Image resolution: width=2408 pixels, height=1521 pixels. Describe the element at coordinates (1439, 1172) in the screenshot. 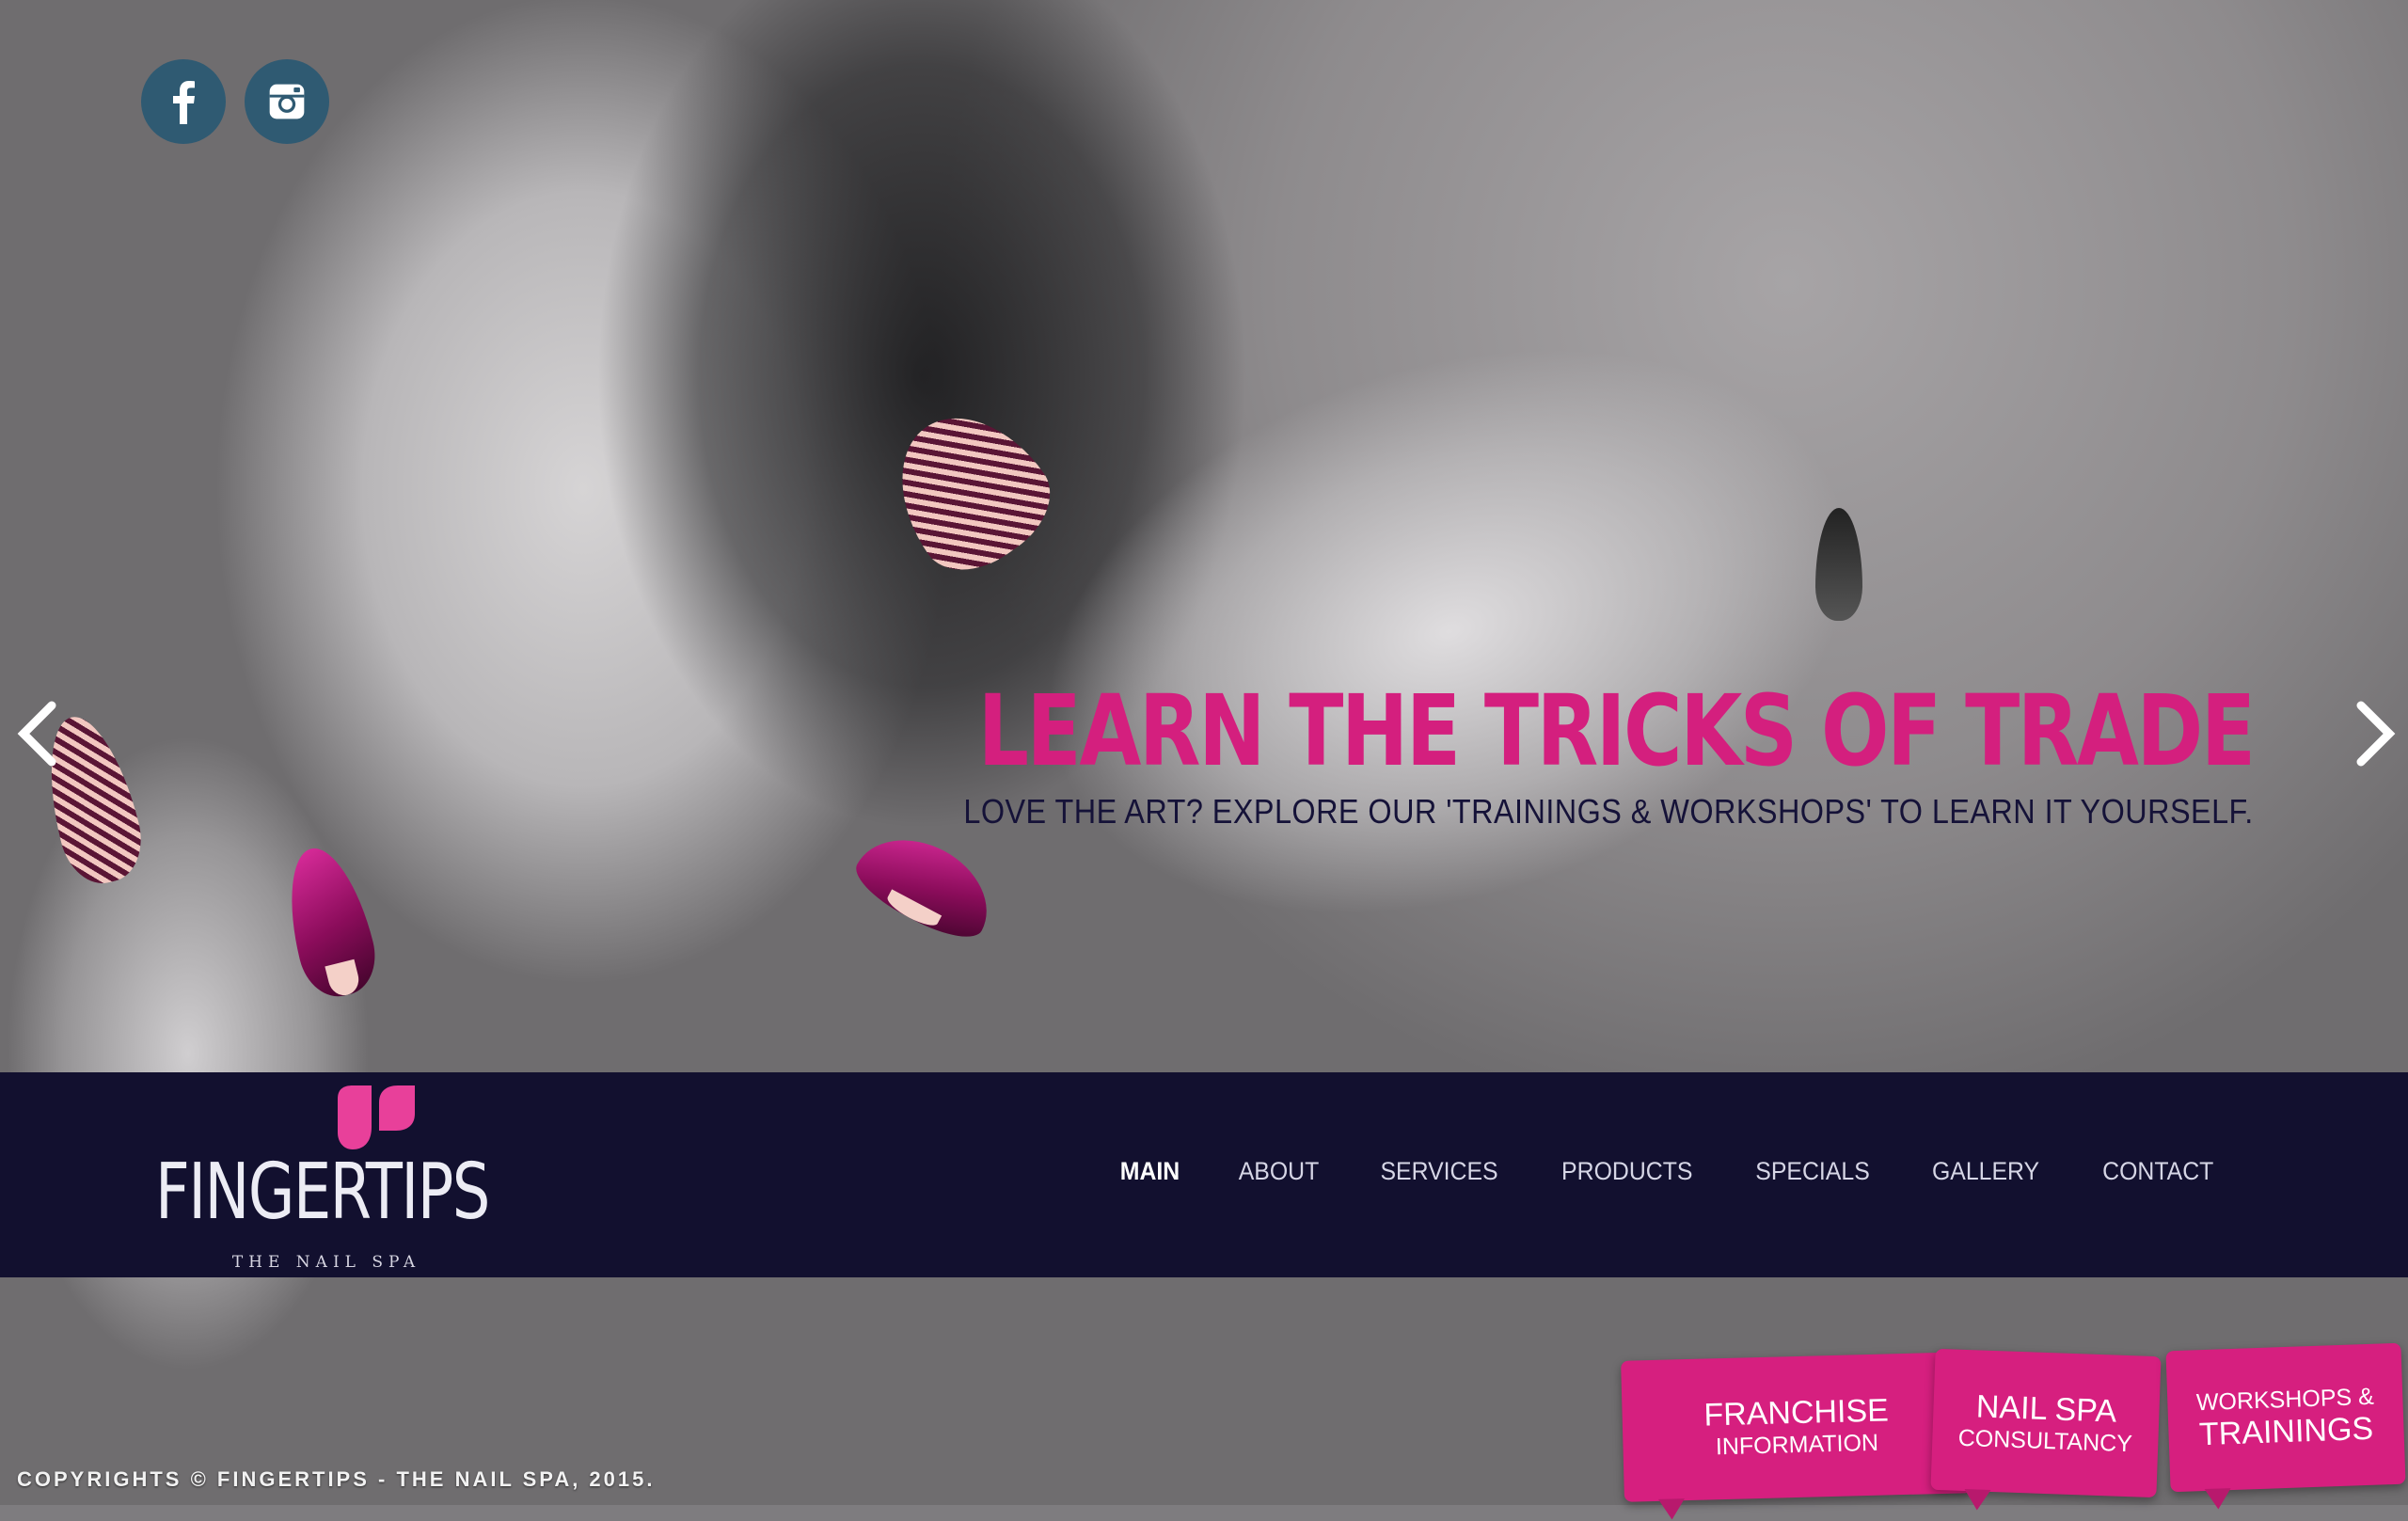

I see `nav-item-services: SERVICES` at that location.